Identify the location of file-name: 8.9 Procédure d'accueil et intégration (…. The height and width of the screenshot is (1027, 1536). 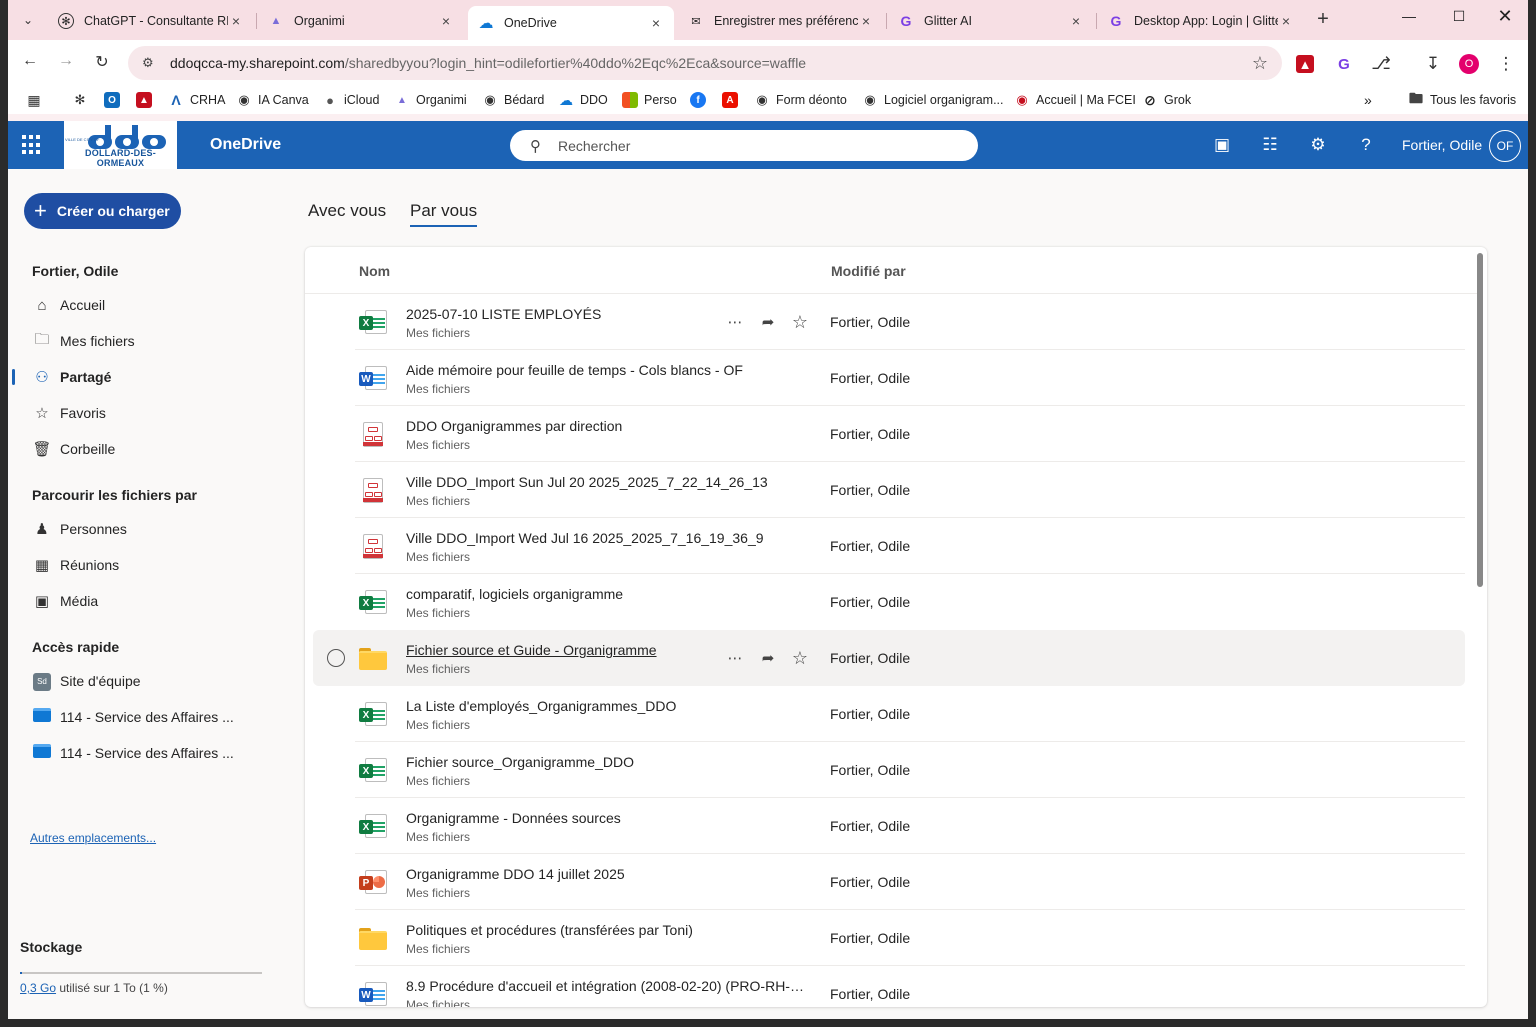
(606, 986).